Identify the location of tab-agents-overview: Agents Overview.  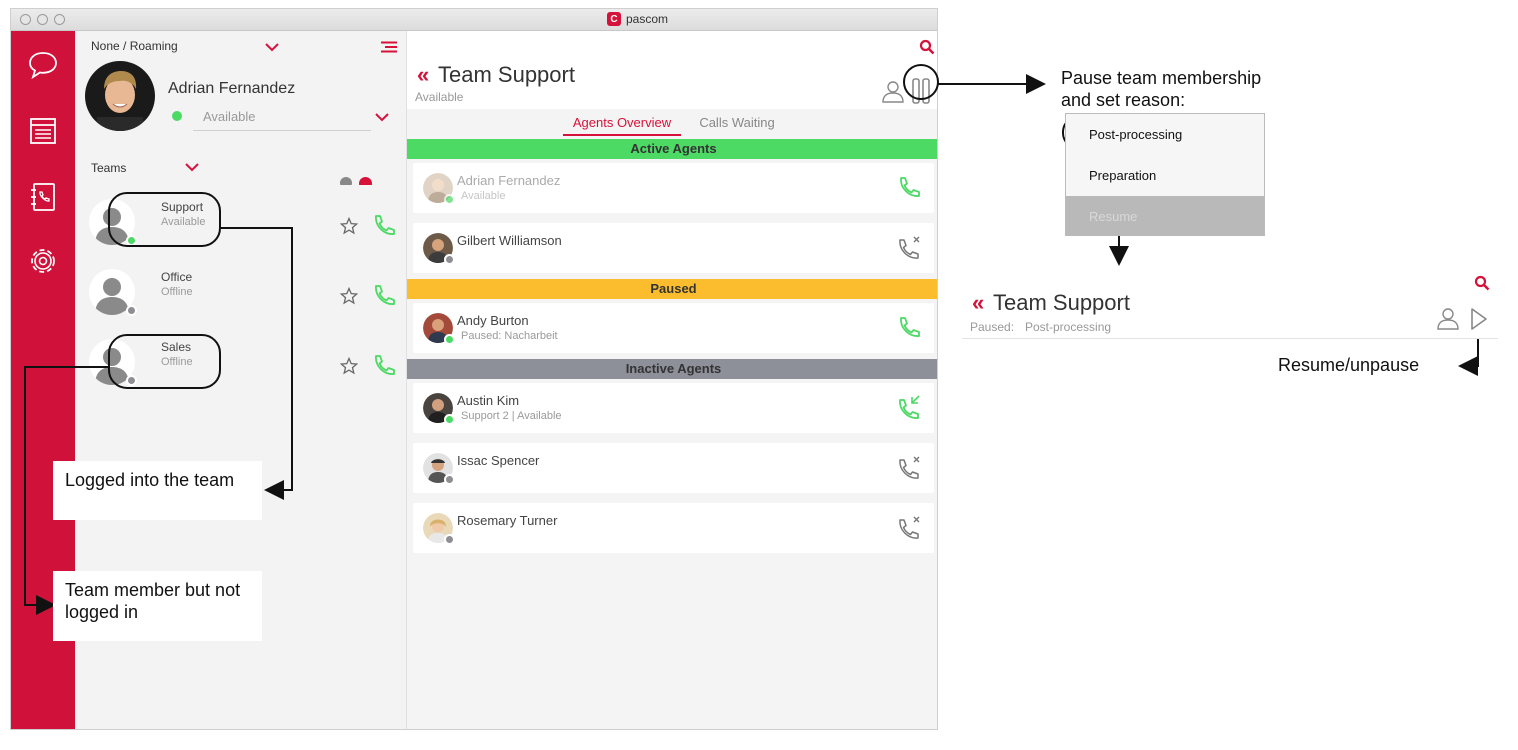
(622, 122).